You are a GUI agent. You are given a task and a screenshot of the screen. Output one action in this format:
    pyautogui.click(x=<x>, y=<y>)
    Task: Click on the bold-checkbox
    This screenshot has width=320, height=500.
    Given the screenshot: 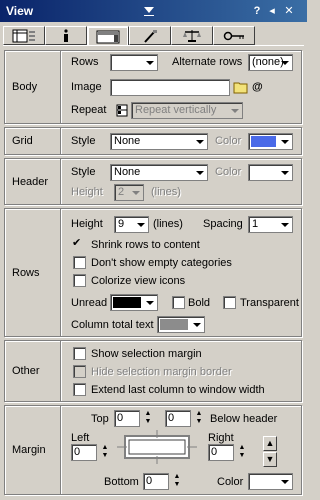 What is the action you would take?
    pyautogui.click(x=178, y=302)
    